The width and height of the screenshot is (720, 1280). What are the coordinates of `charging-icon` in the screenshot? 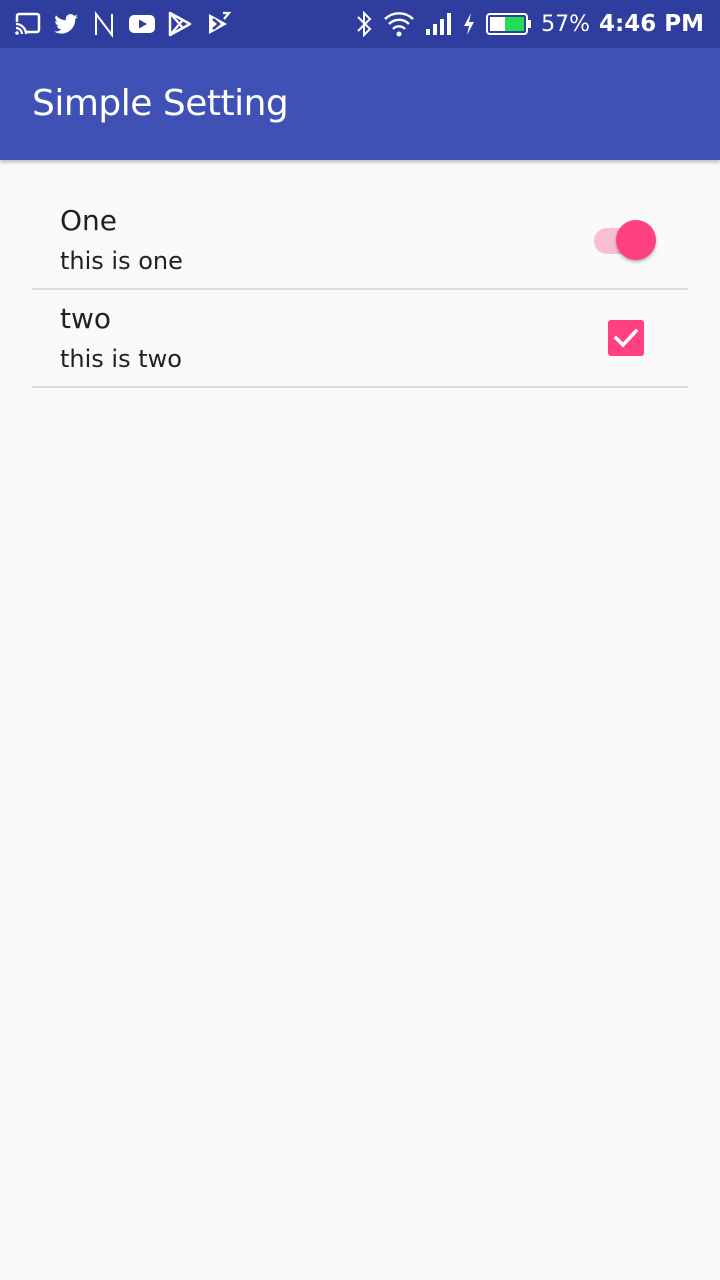 It's located at (469, 24).